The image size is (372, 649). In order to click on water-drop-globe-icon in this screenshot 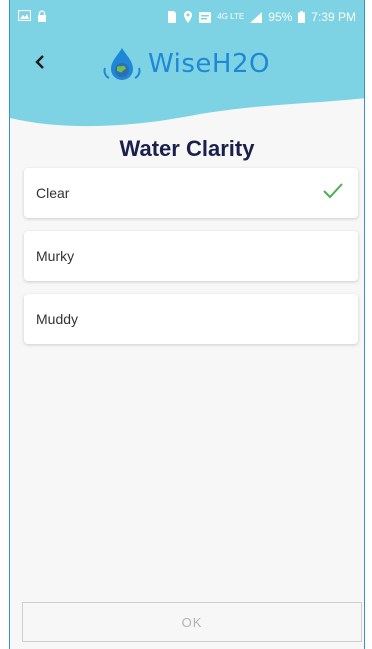, I will do `click(122, 64)`.